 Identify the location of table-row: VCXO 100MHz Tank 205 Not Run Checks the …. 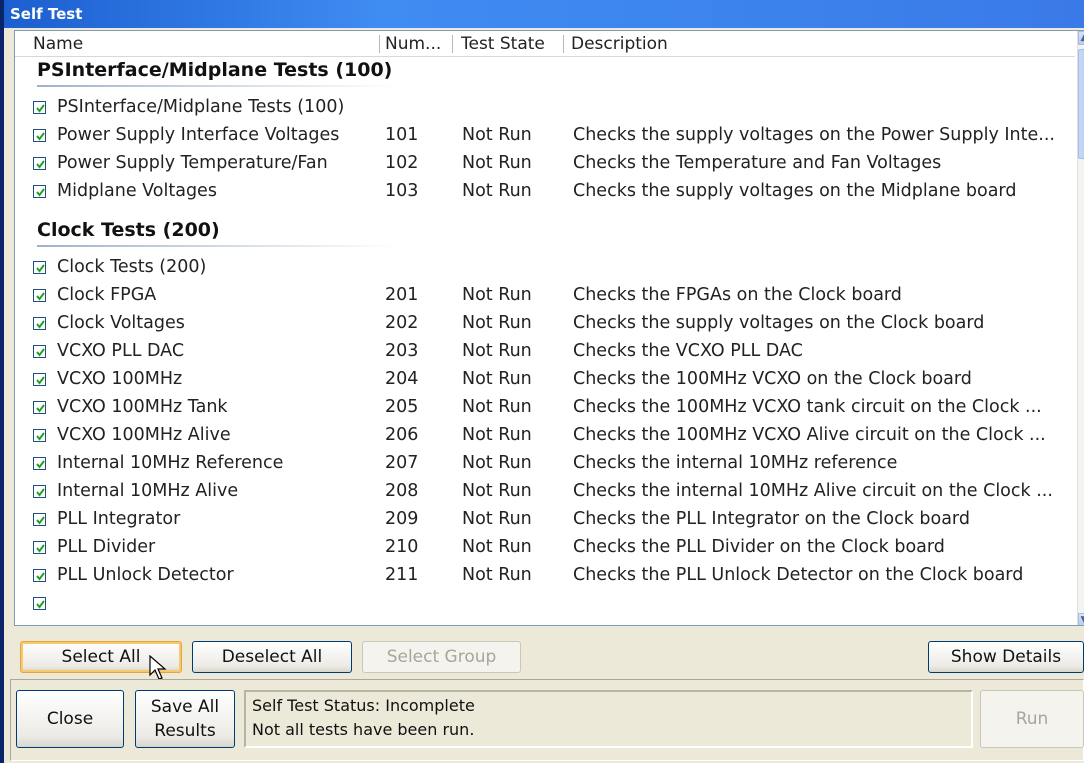
(545, 407).